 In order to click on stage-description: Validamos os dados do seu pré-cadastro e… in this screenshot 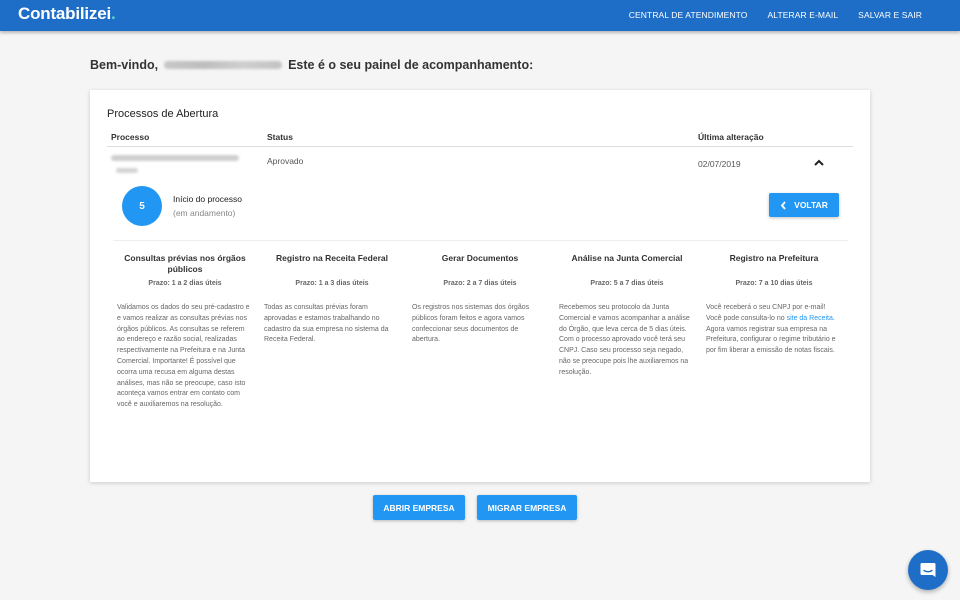, I will do `click(183, 356)`.